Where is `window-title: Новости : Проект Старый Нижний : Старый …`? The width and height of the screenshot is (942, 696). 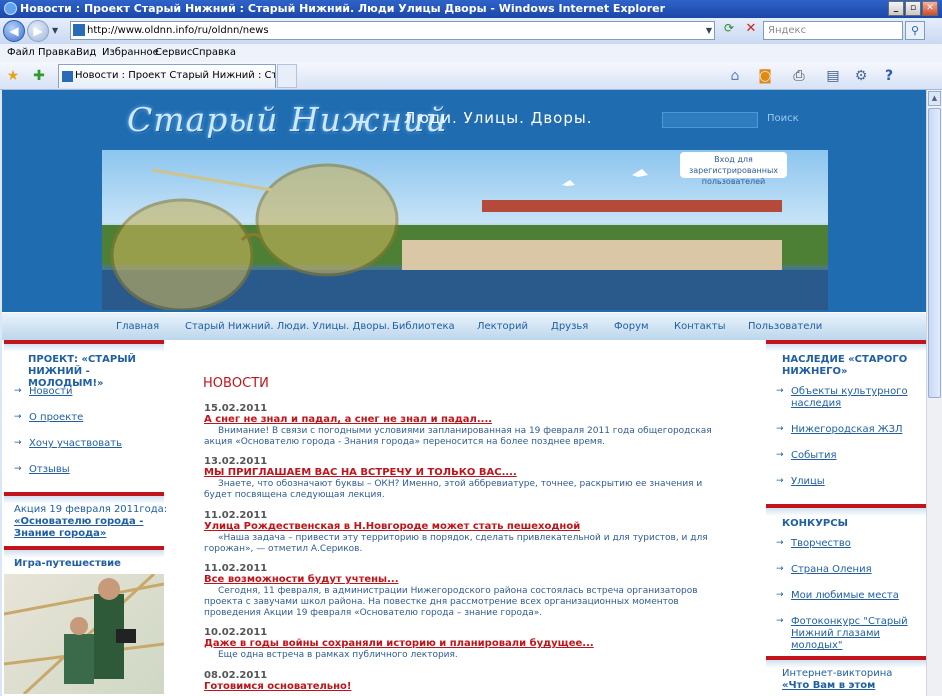
window-title: Новости : Проект Старый Нижний : Старый … is located at coordinates (343, 8).